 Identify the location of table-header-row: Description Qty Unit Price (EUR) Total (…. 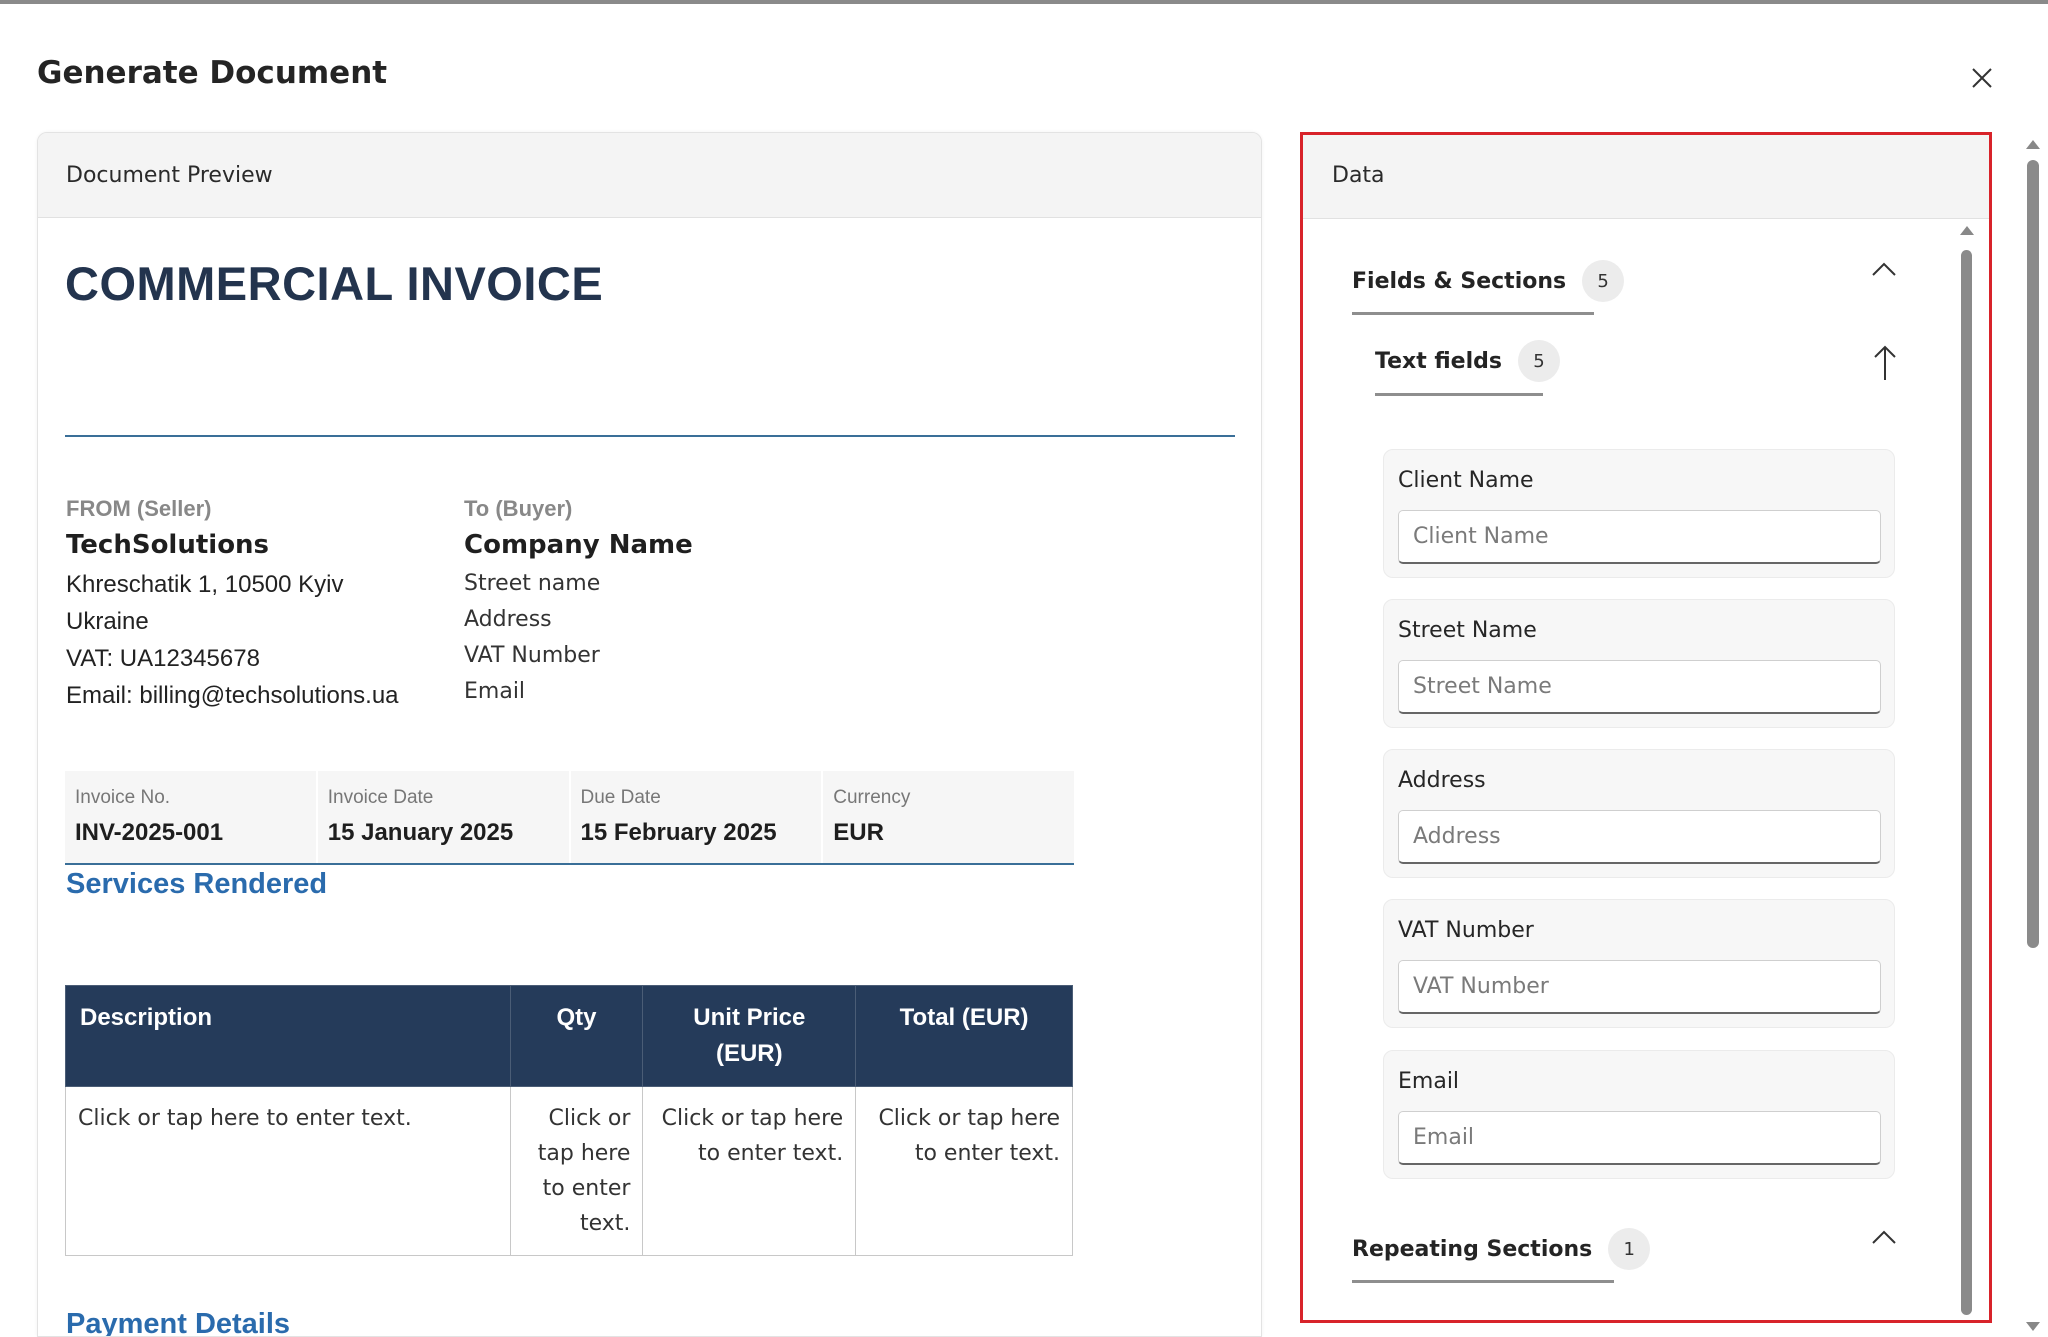
(569, 1036).